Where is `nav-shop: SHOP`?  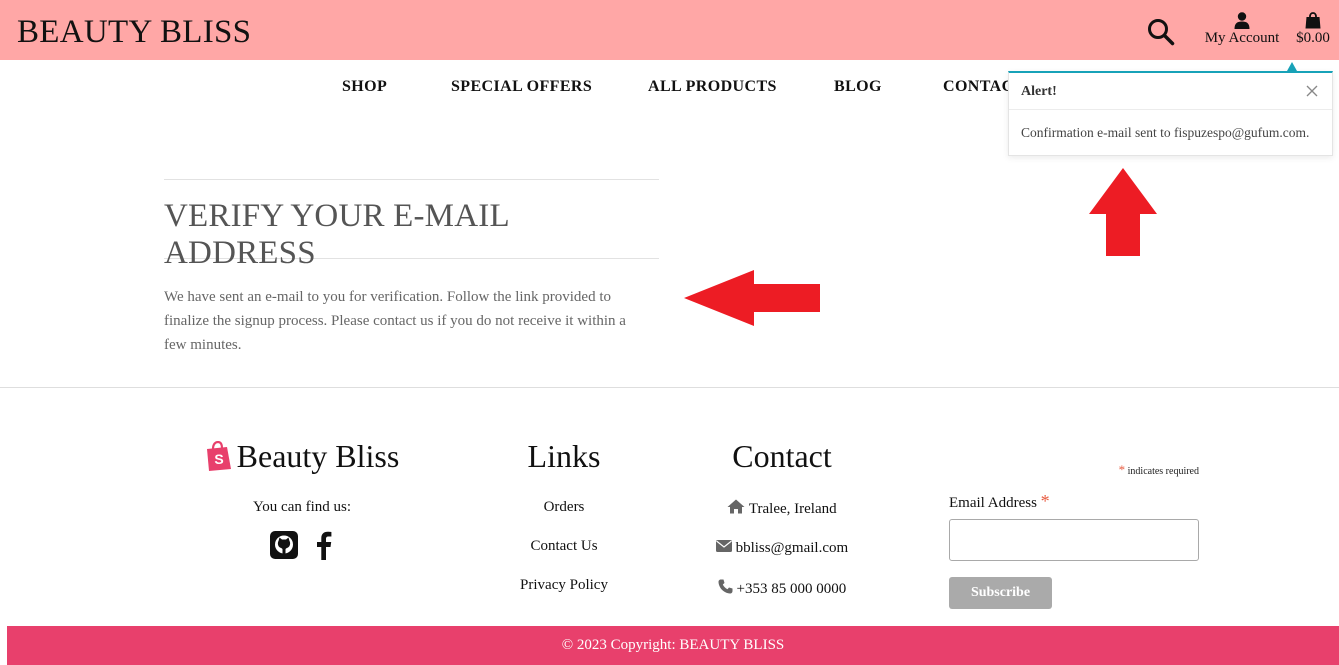
nav-shop: SHOP is located at coordinates (364, 87).